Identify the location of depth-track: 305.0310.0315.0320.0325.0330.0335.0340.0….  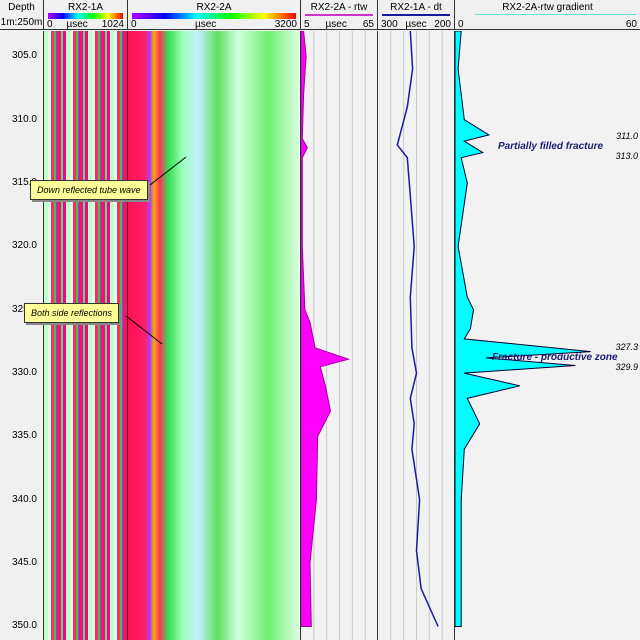
(22, 335).